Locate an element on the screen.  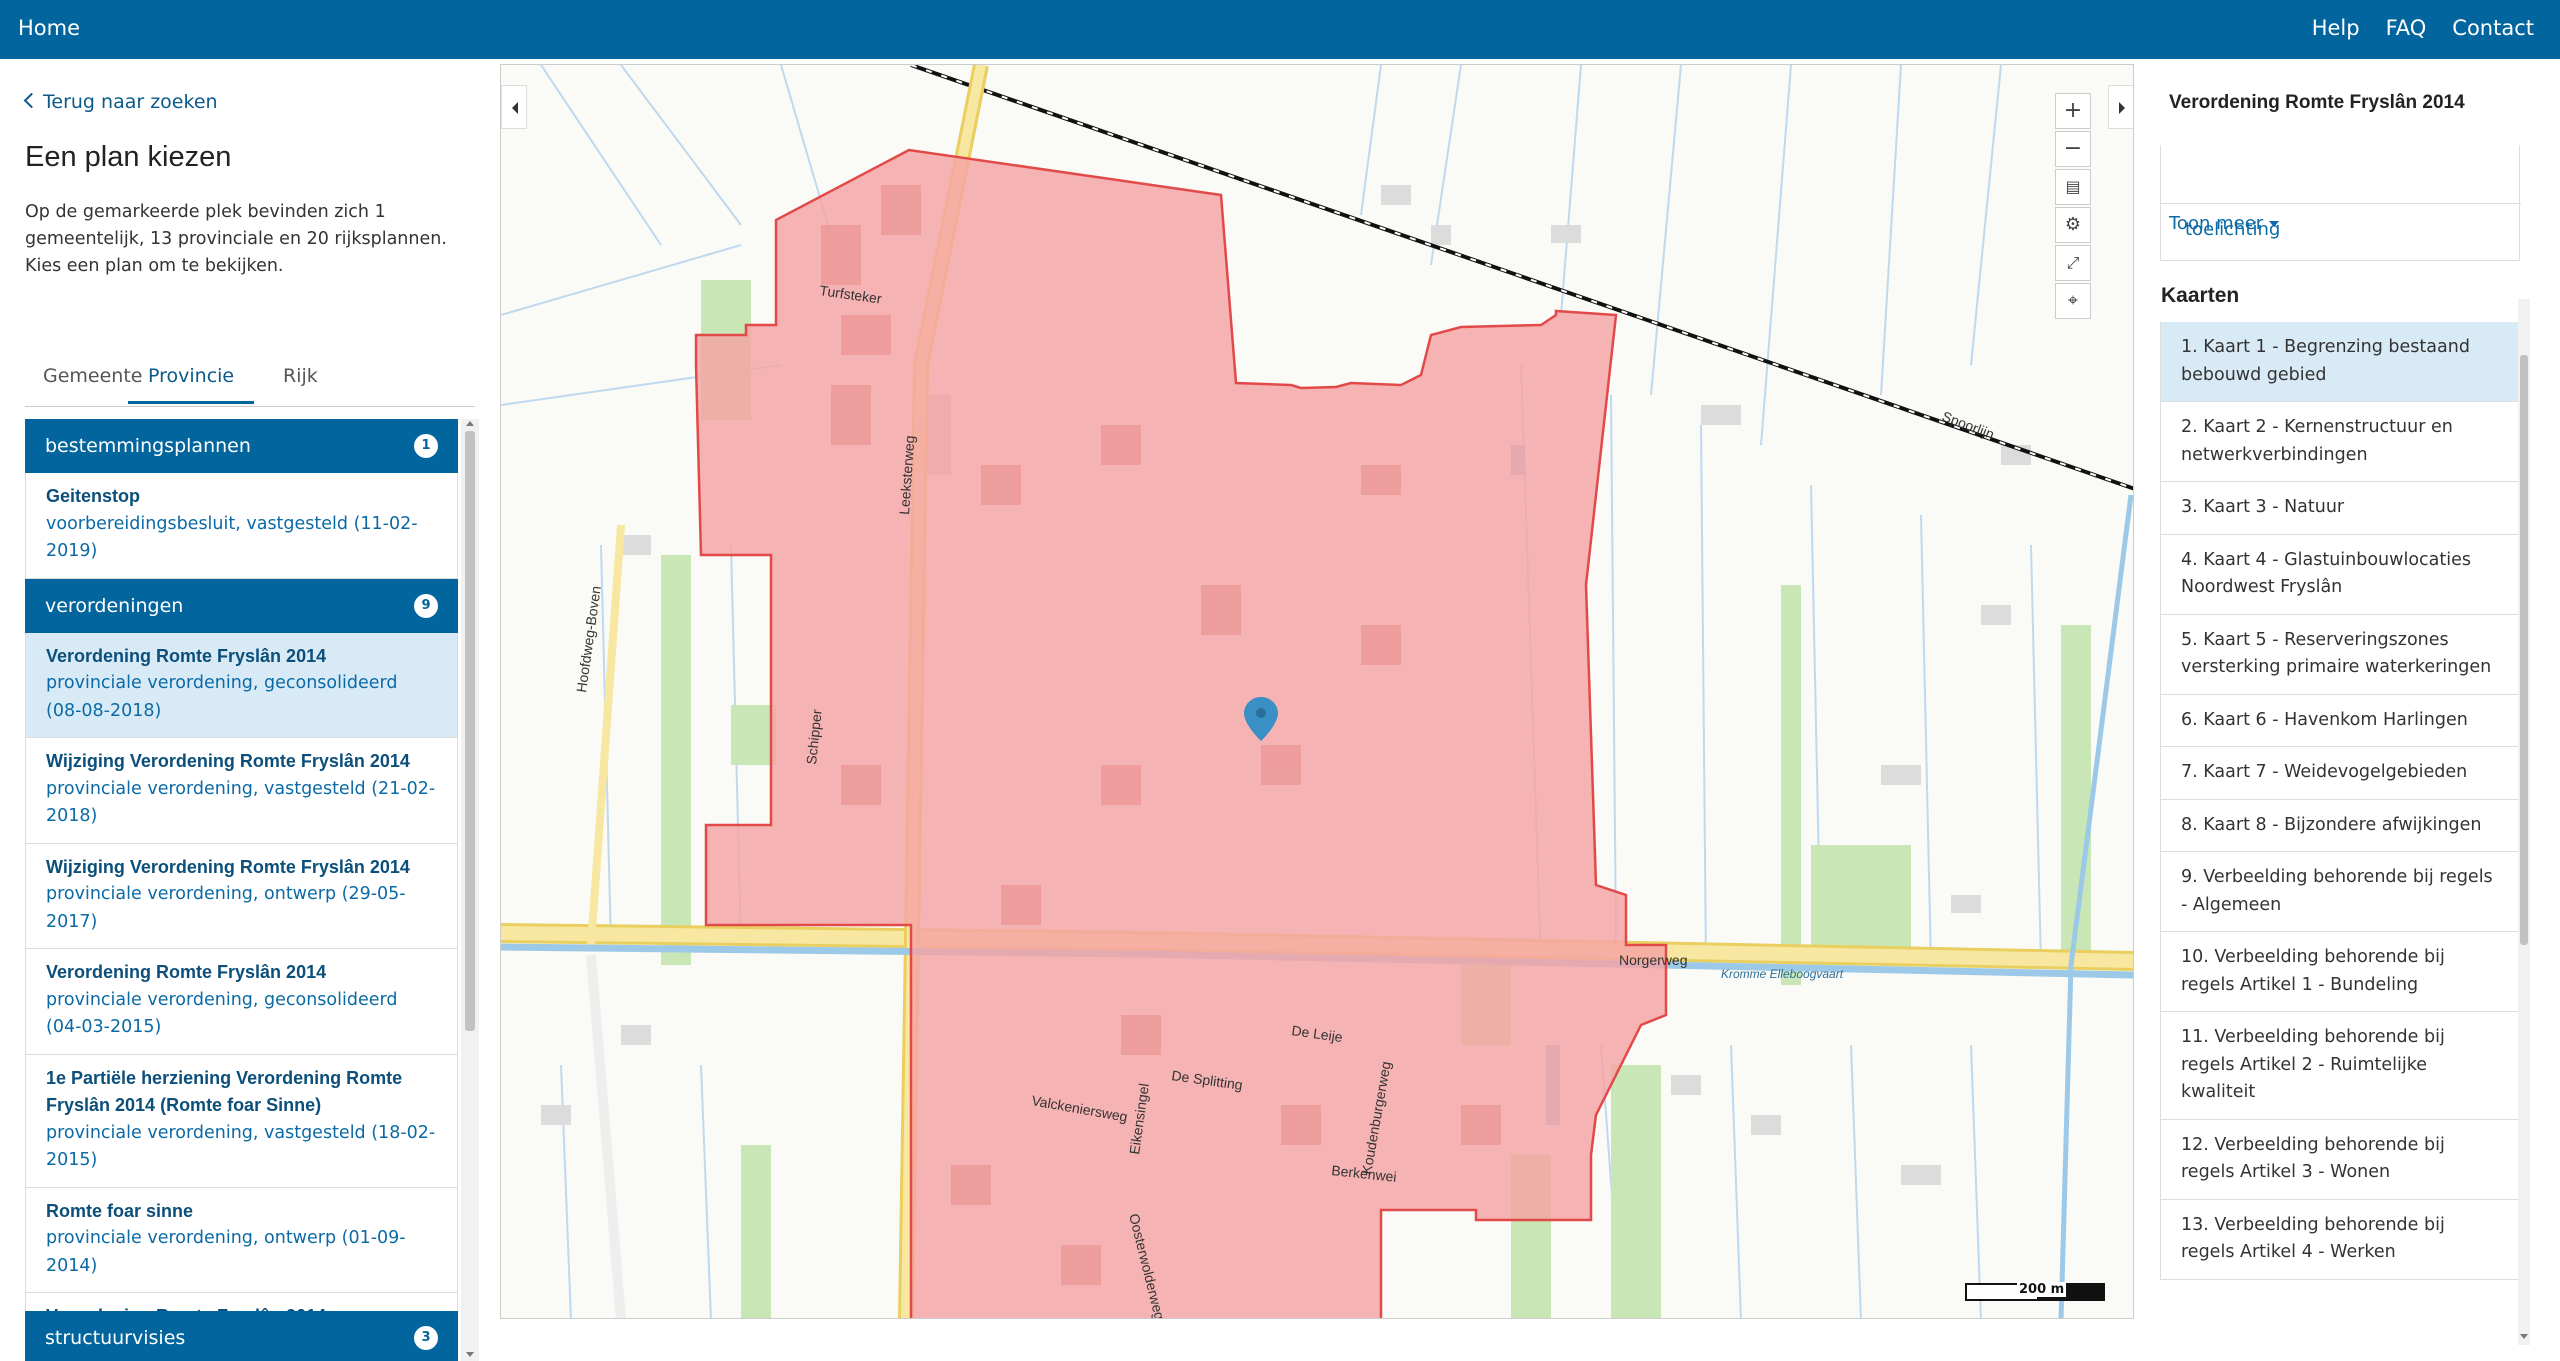
collapse-left-panel-button is located at coordinates (514, 107).